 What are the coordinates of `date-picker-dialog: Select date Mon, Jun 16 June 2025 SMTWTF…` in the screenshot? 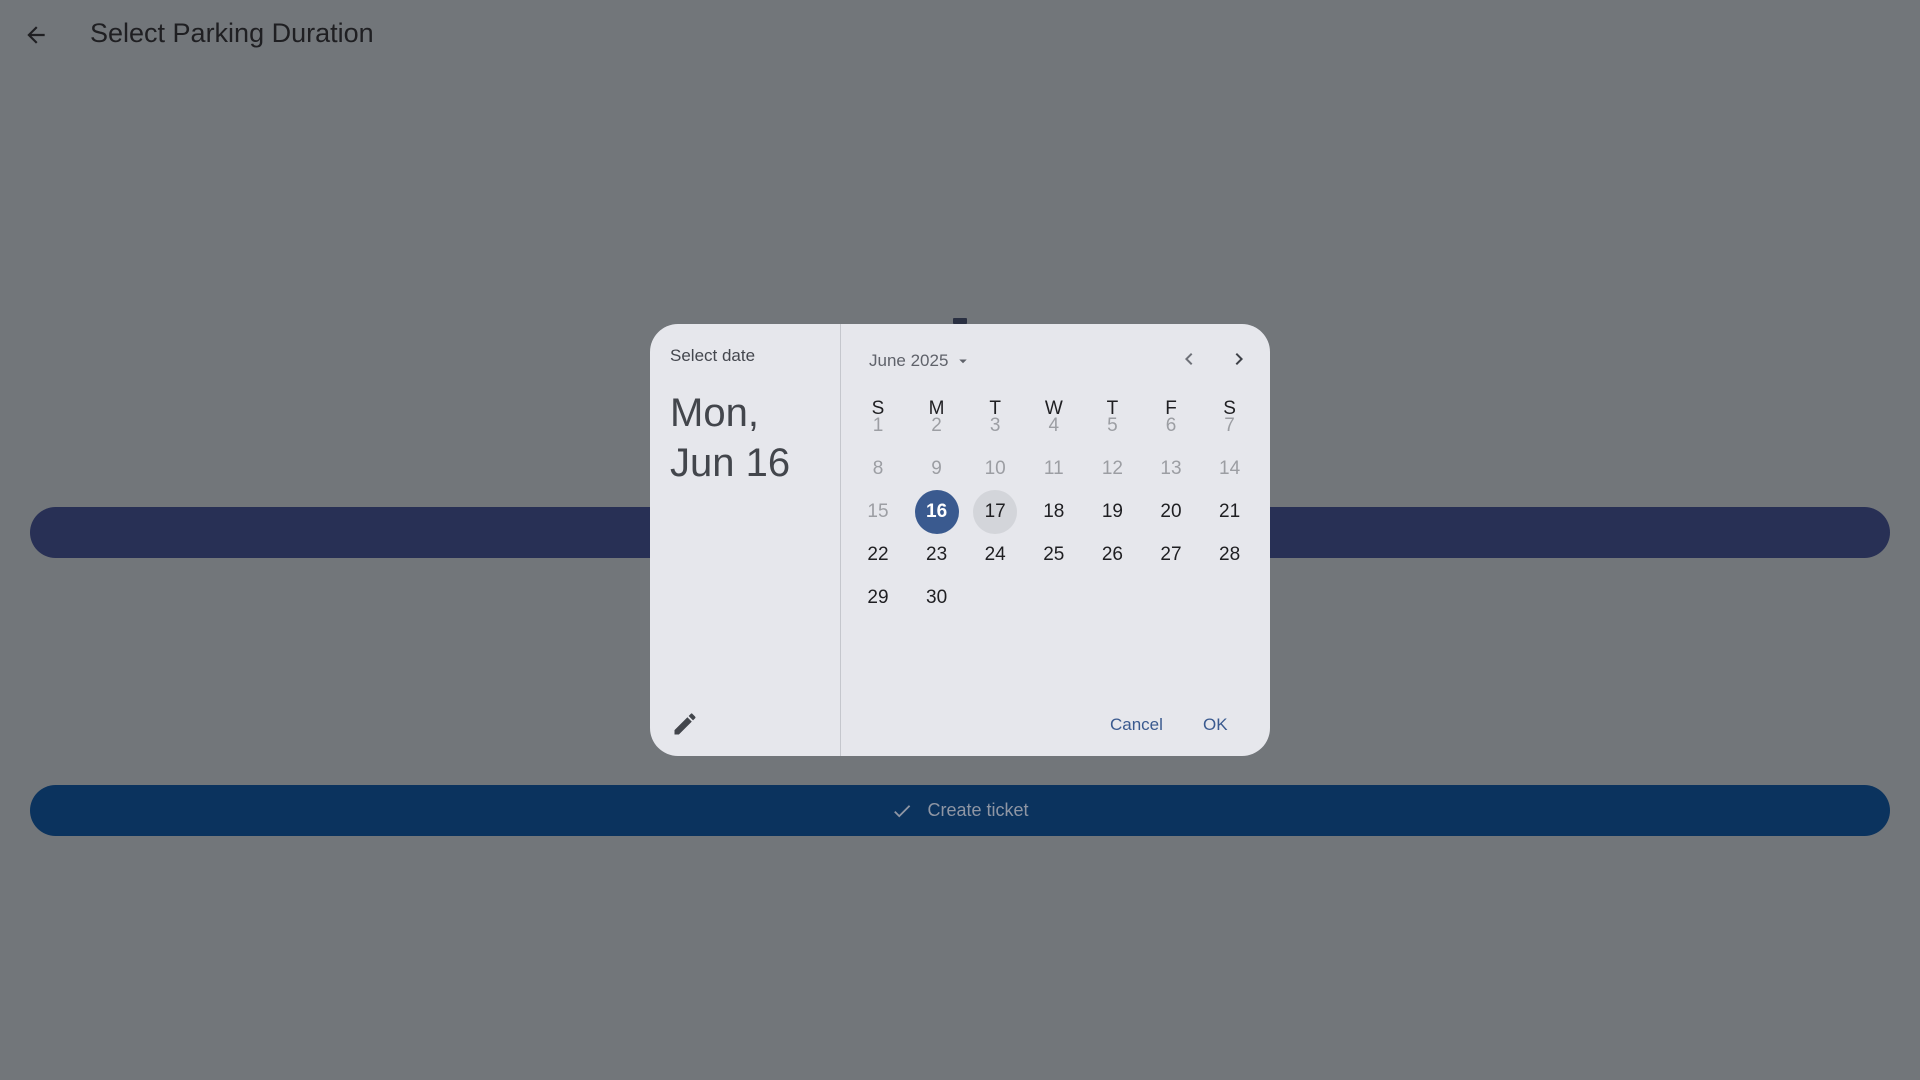 It's located at (960, 540).